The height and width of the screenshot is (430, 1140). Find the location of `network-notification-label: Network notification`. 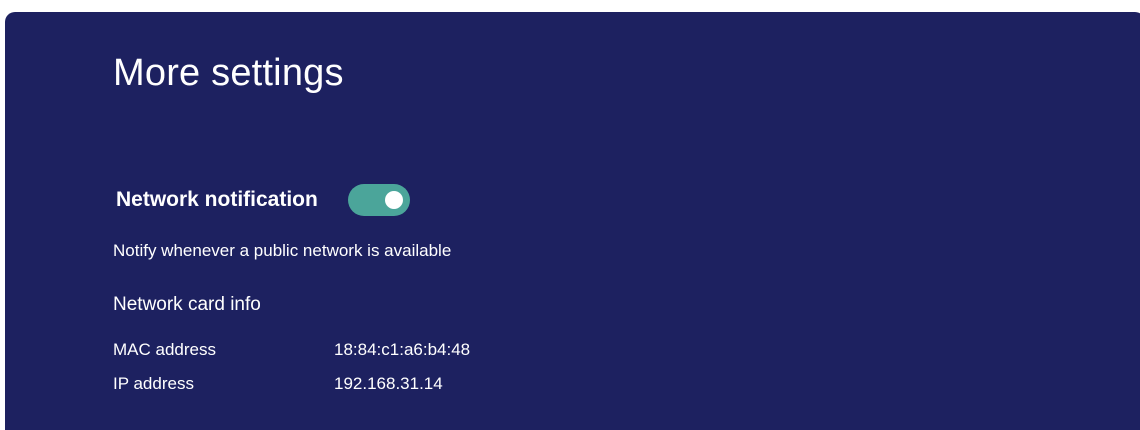

network-notification-label: Network notification is located at coordinates (217, 199).